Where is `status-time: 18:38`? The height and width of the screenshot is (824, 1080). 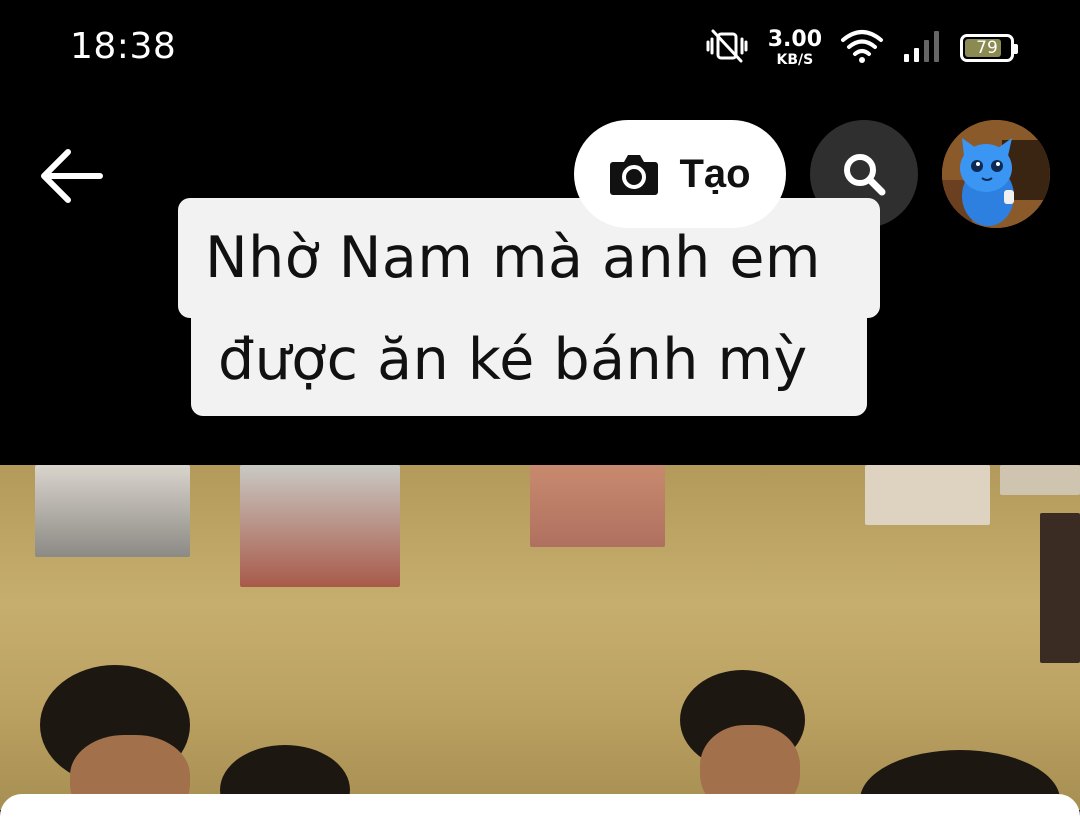 status-time: 18:38 is located at coordinates (123, 46).